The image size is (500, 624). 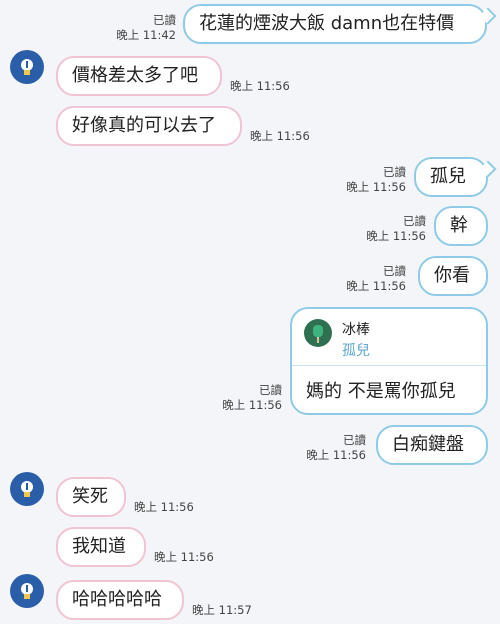 I want to click on incoming-message-bubble: 笑死, so click(x=91, y=497).